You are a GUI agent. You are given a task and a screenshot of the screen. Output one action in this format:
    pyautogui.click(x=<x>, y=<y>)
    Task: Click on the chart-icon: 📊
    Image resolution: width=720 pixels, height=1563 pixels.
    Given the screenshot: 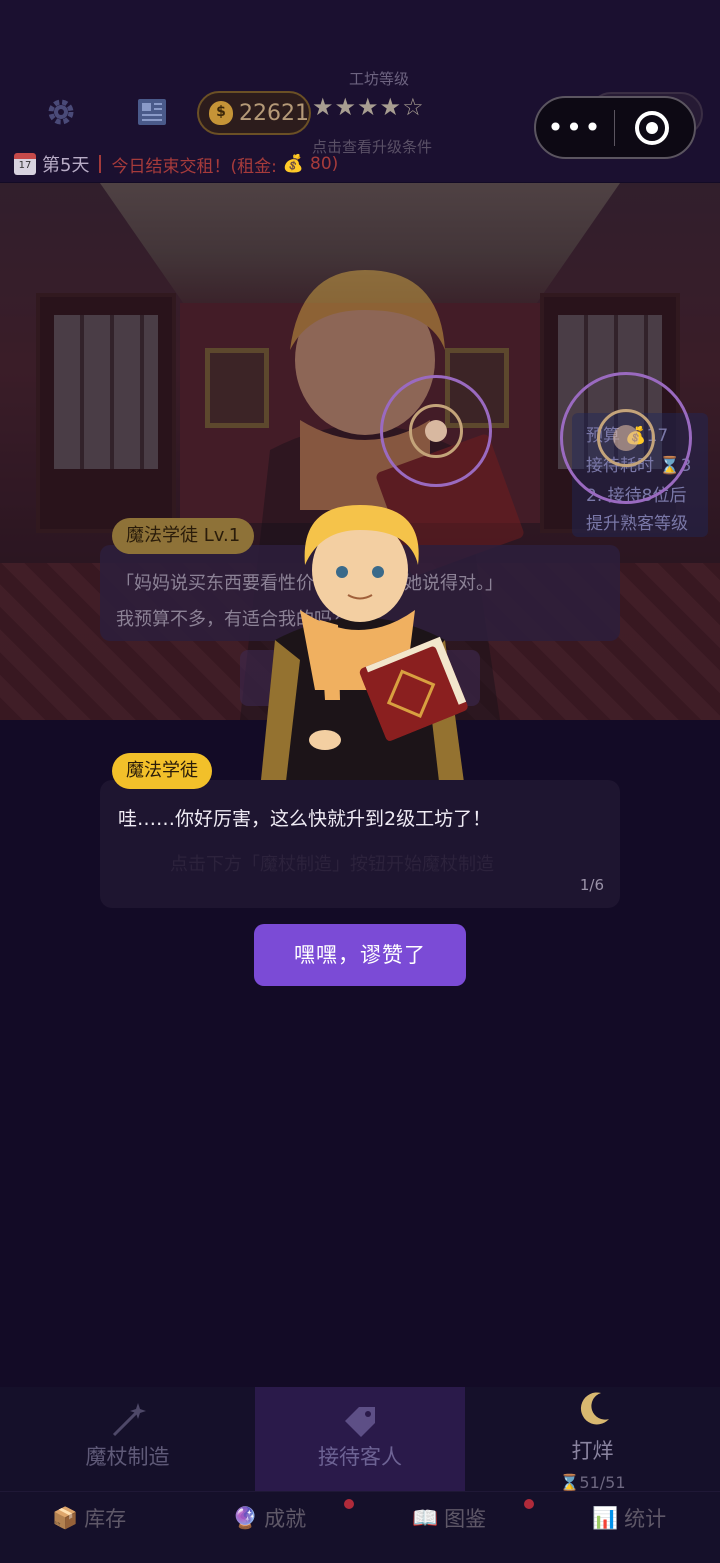 What is the action you would take?
    pyautogui.click(x=605, y=1517)
    